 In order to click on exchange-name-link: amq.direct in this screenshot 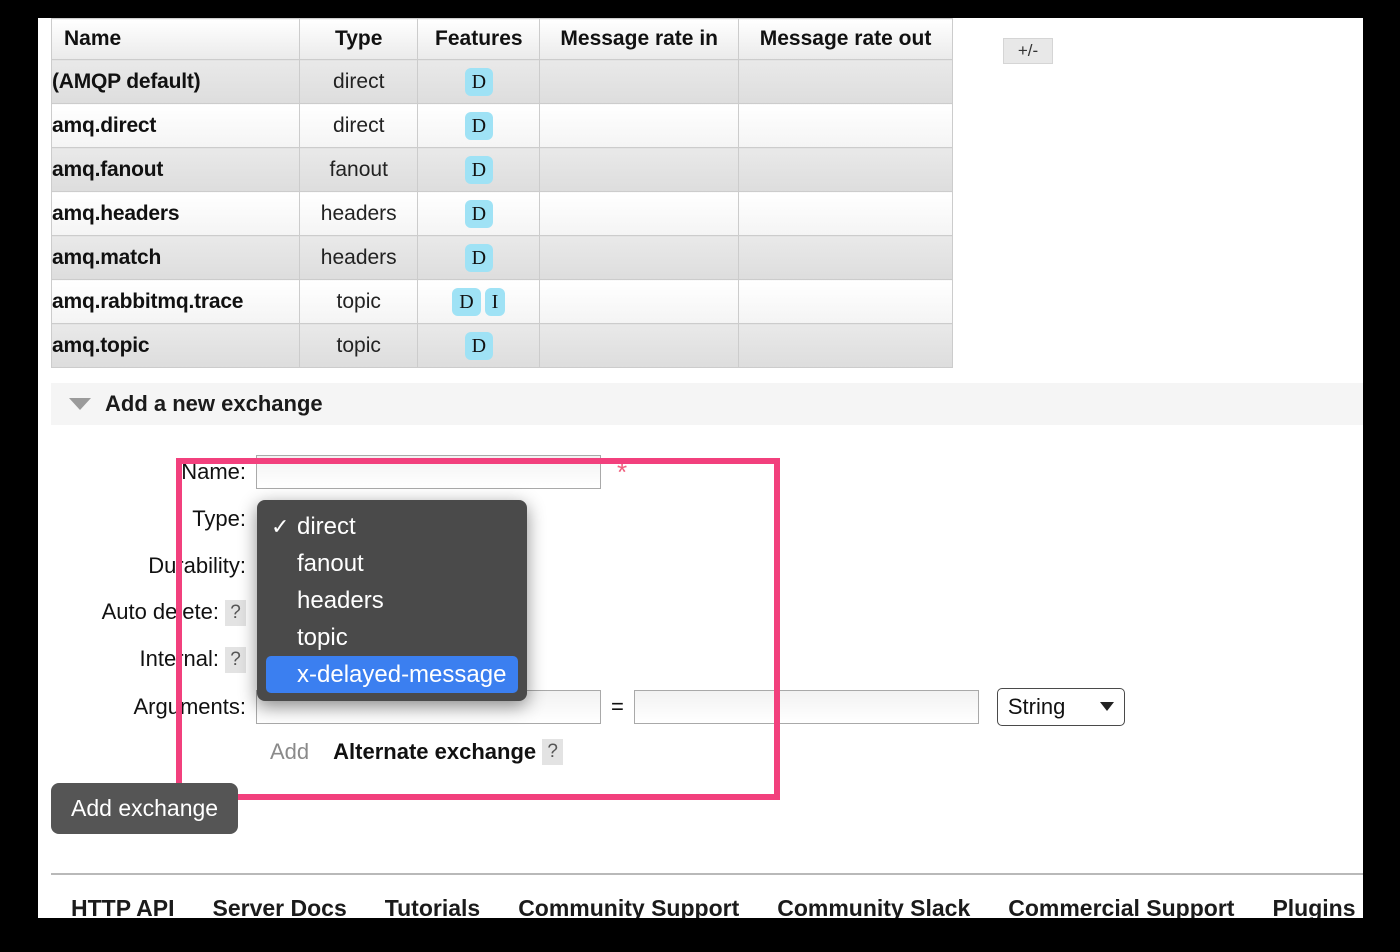, I will do `click(175, 125)`.